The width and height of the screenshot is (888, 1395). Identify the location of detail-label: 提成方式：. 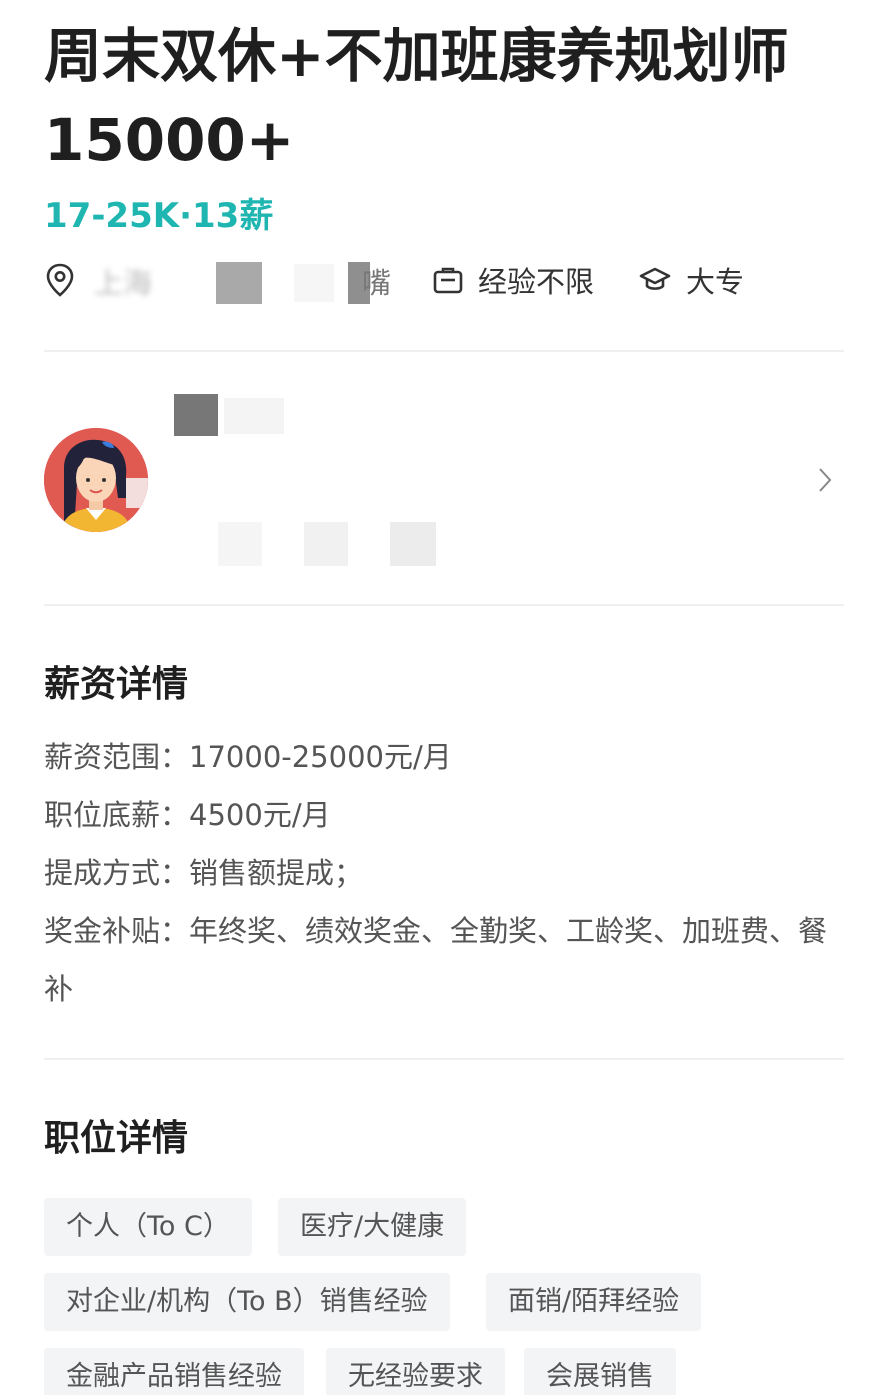
(117, 873).